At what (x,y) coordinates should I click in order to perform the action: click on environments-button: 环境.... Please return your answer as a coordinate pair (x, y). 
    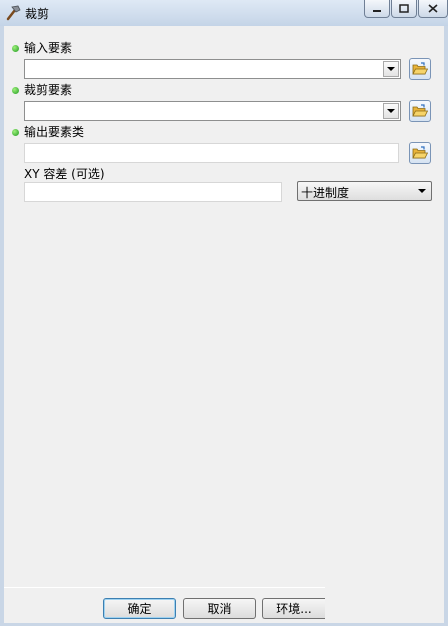
    Looking at the image, I should click on (293, 608).